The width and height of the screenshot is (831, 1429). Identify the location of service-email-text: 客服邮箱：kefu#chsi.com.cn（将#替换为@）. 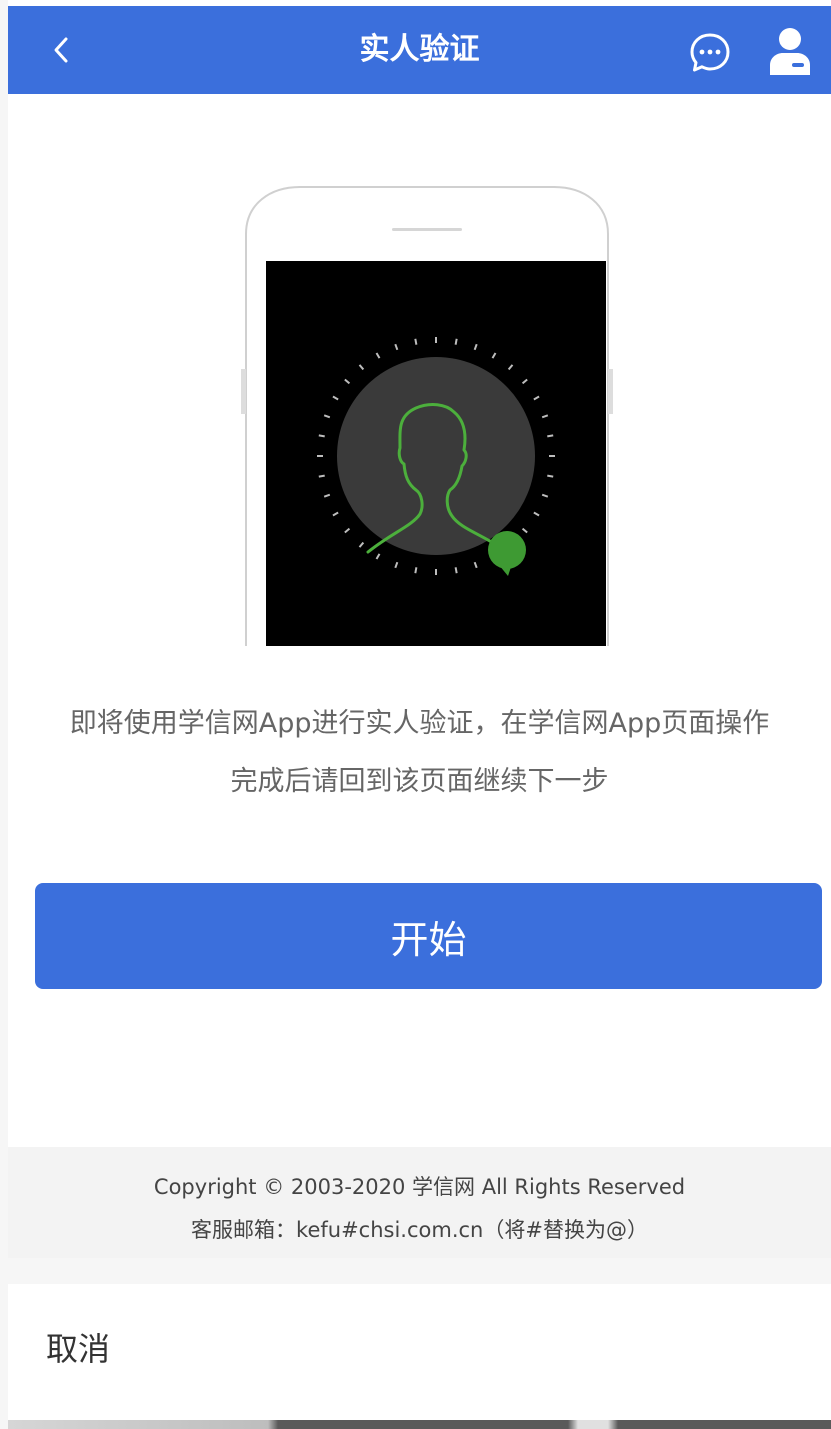
(419, 1230).